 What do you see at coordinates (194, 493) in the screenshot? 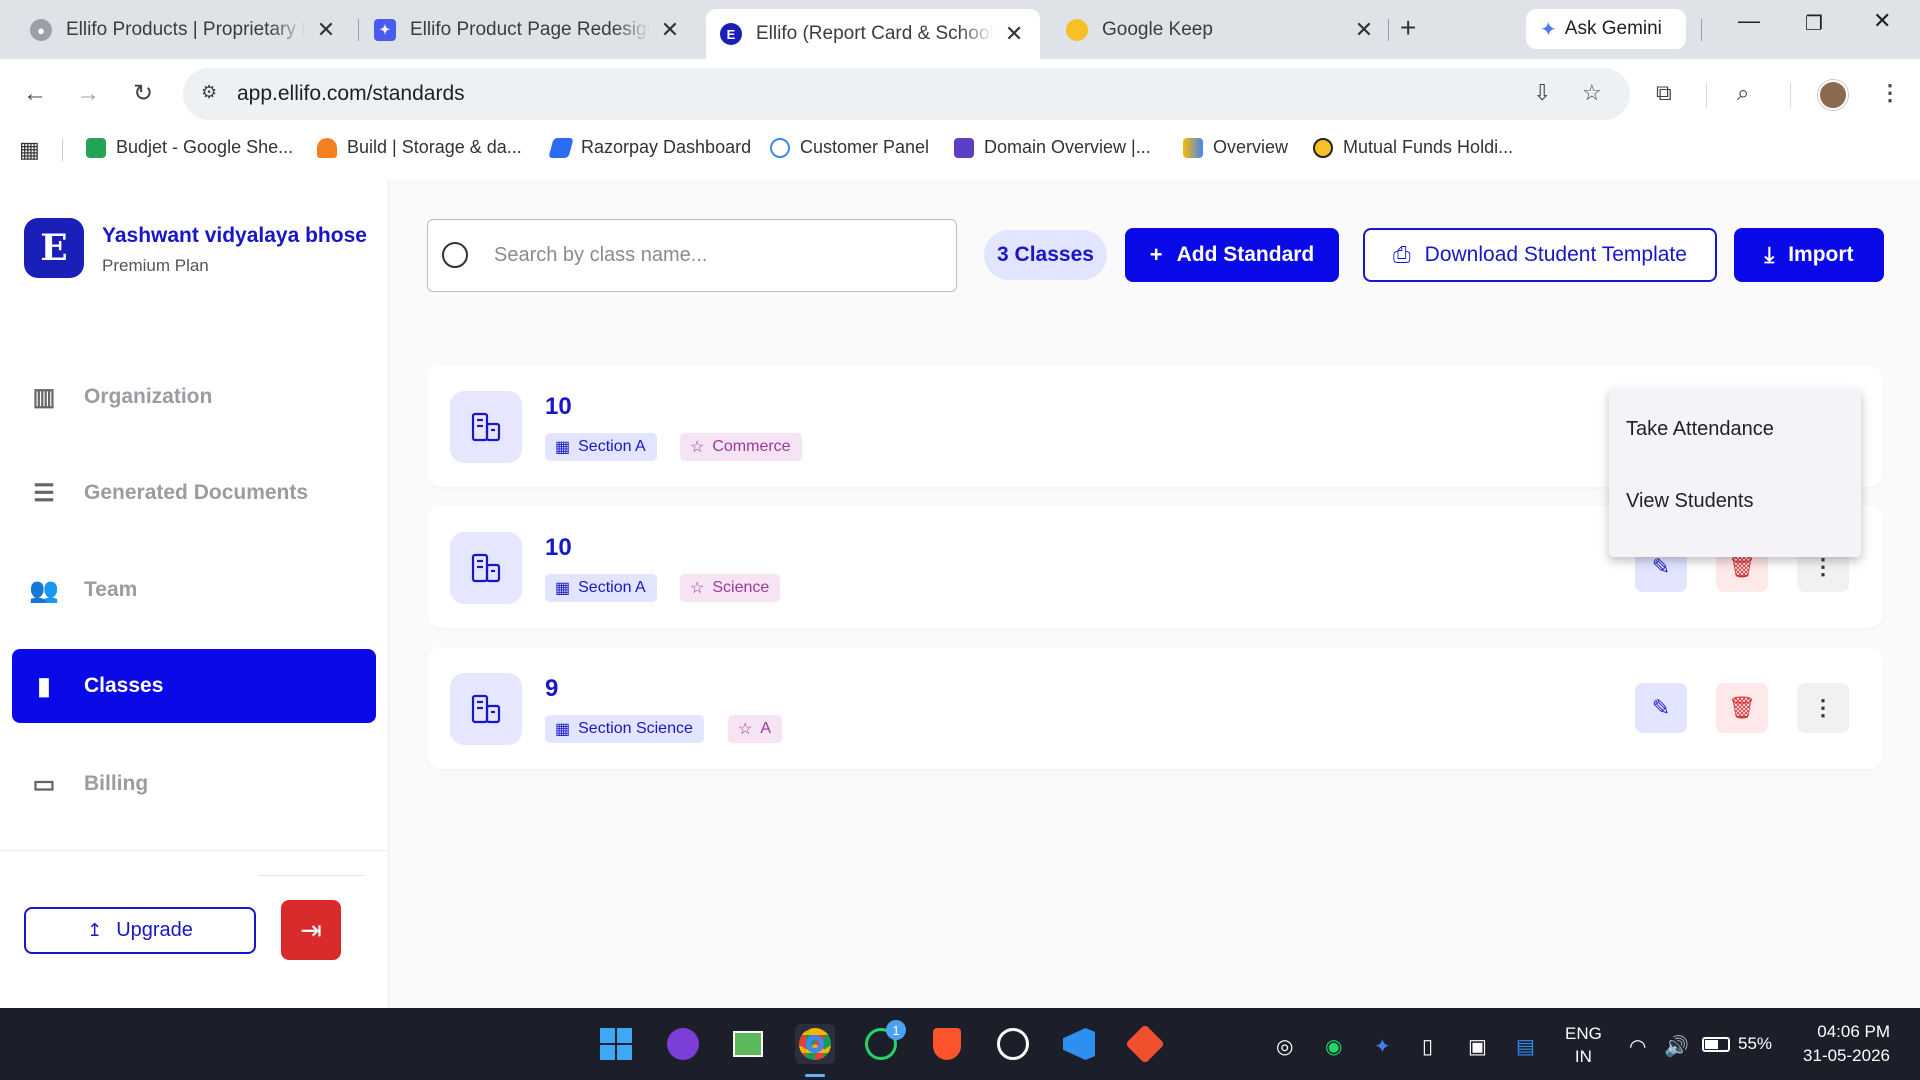
I see `sidebar-item-generated-documents: ☰ Generated Documents` at bounding box center [194, 493].